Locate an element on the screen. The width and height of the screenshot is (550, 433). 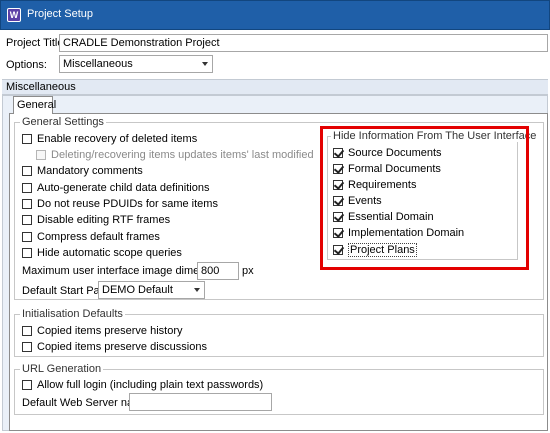
web-server-input is located at coordinates (200, 402).